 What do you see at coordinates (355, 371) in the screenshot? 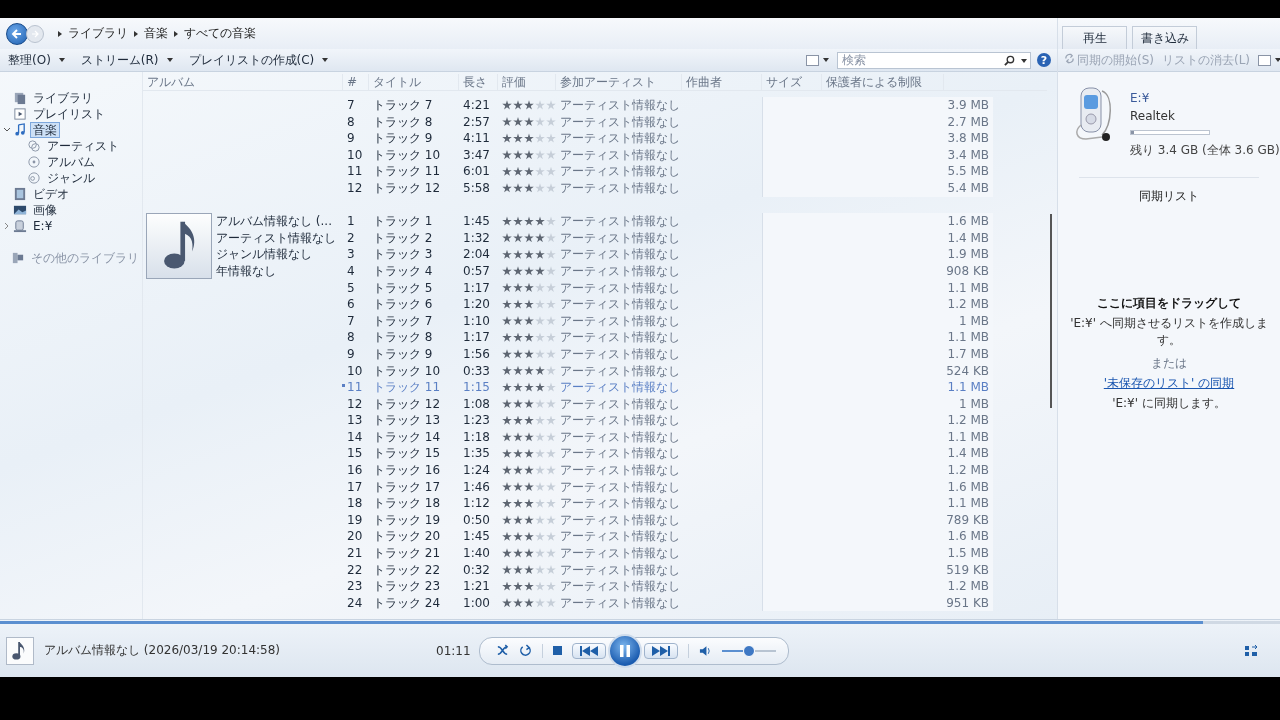
I see `track-number: 10` at bounding box center [355, 371].